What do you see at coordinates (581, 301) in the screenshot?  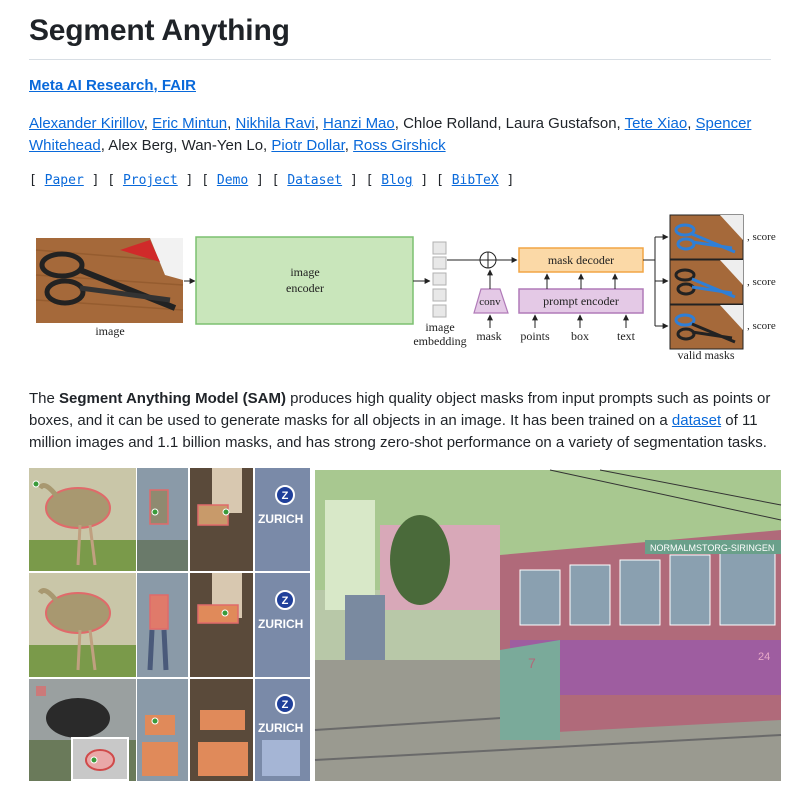 I see `prompt-encoder-label: prompt encoder` at bounding box center [581, 301].